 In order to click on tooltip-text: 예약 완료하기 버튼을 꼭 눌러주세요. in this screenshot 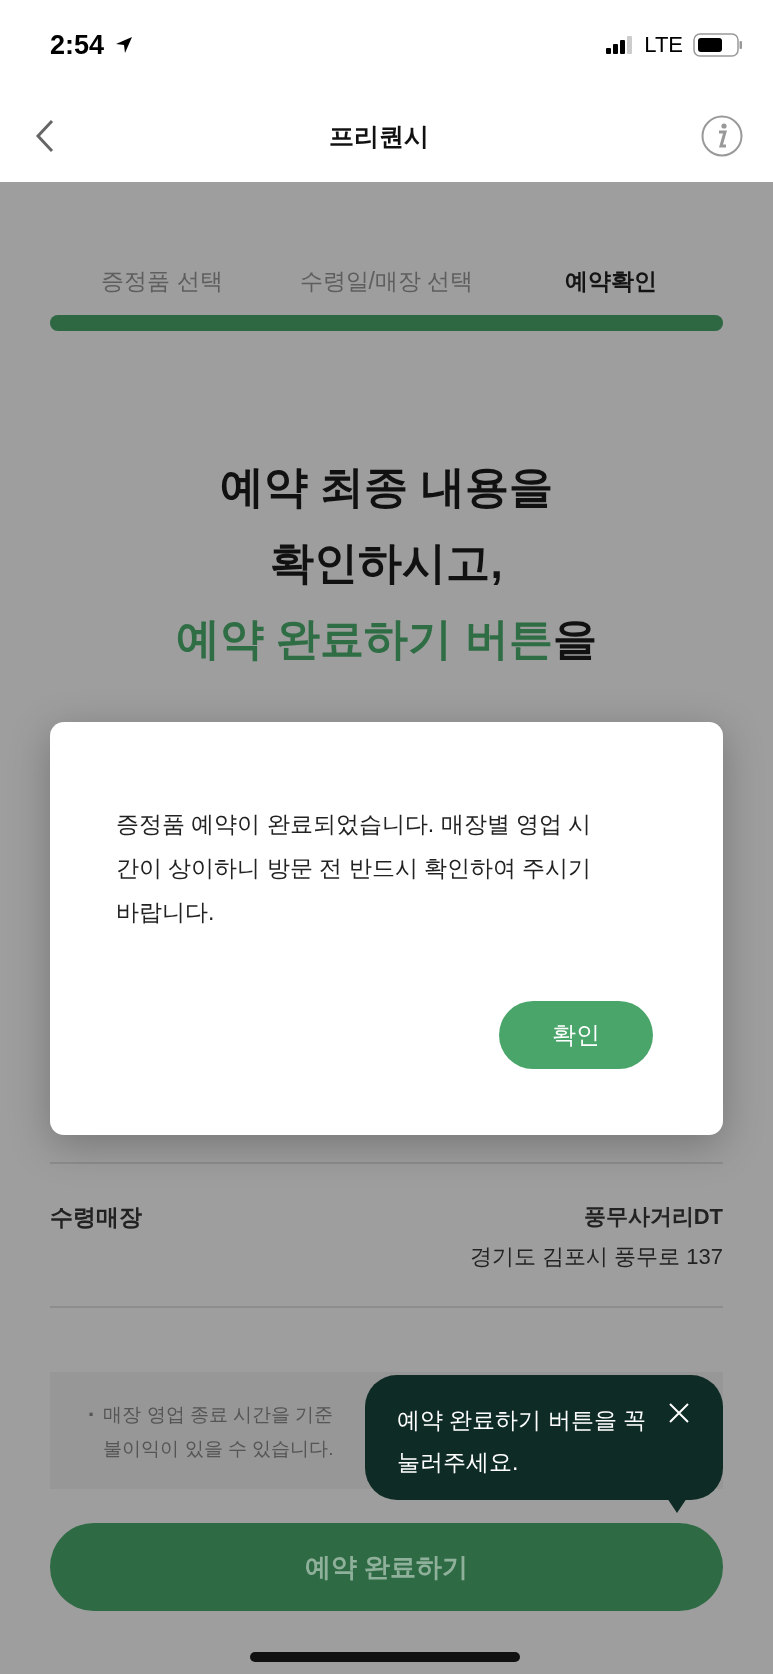, I will do `click(522, 1441)`.